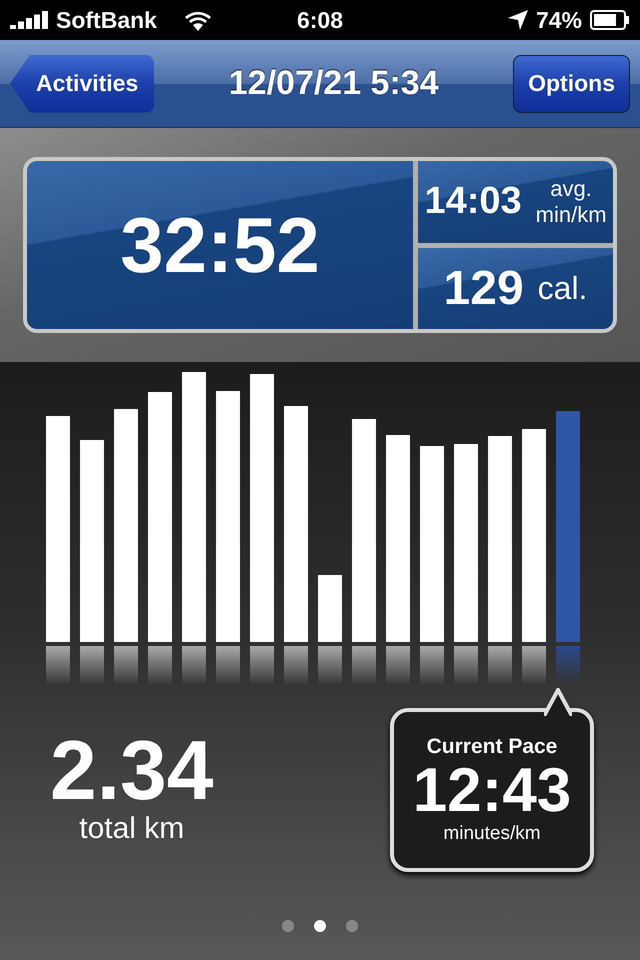 This screenshot has height=960, width=640. I want to click on back-button: Activities, so click(82, 83).